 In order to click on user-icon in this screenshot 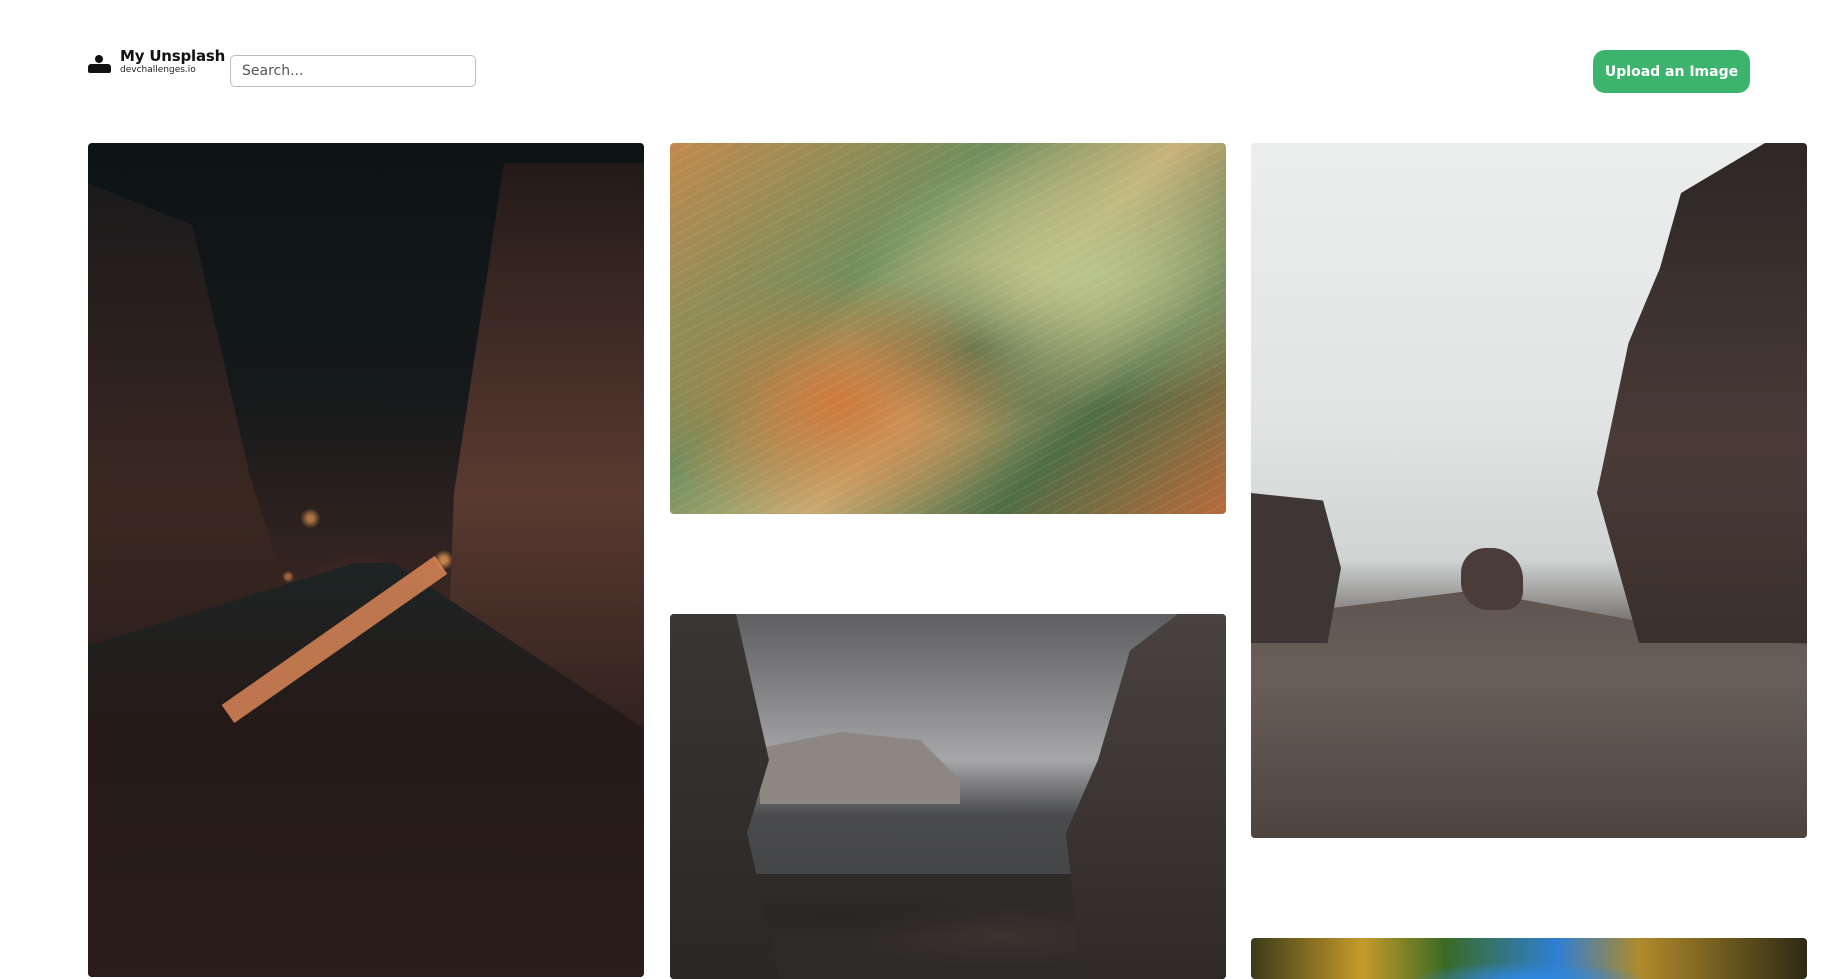, I will do `click(99, 62)`.